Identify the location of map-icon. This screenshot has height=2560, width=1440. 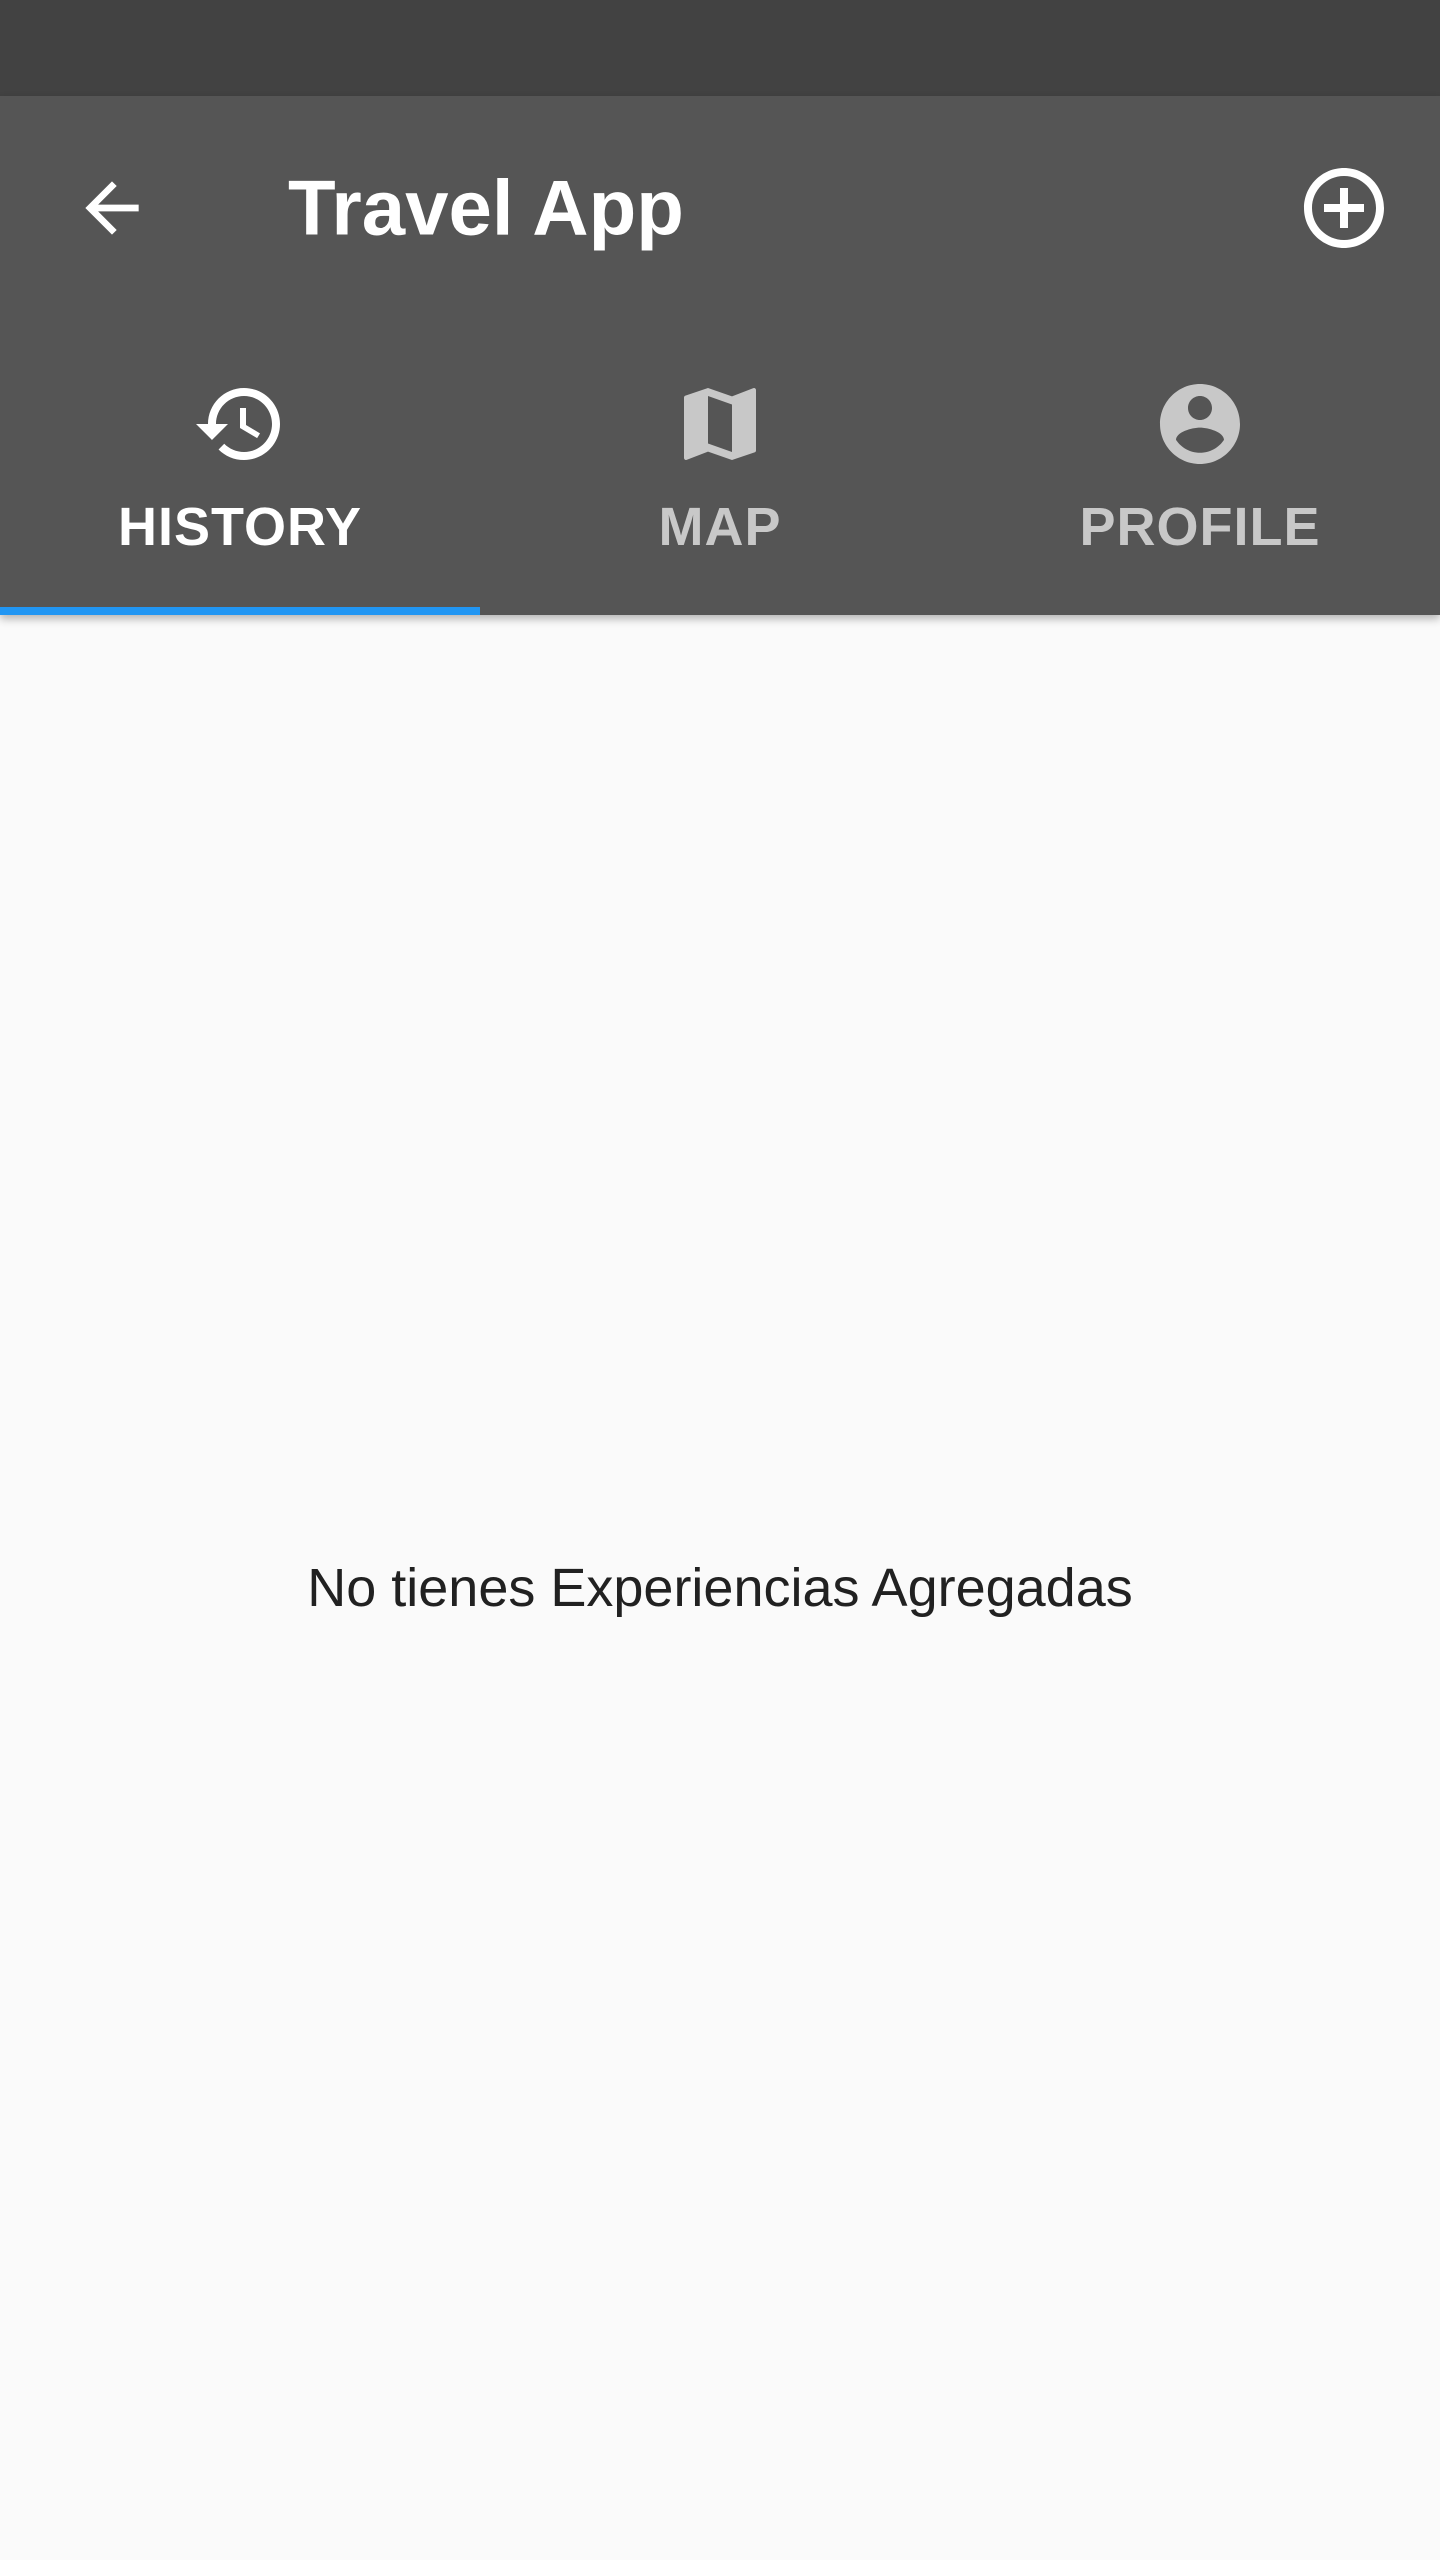
(720, 424).